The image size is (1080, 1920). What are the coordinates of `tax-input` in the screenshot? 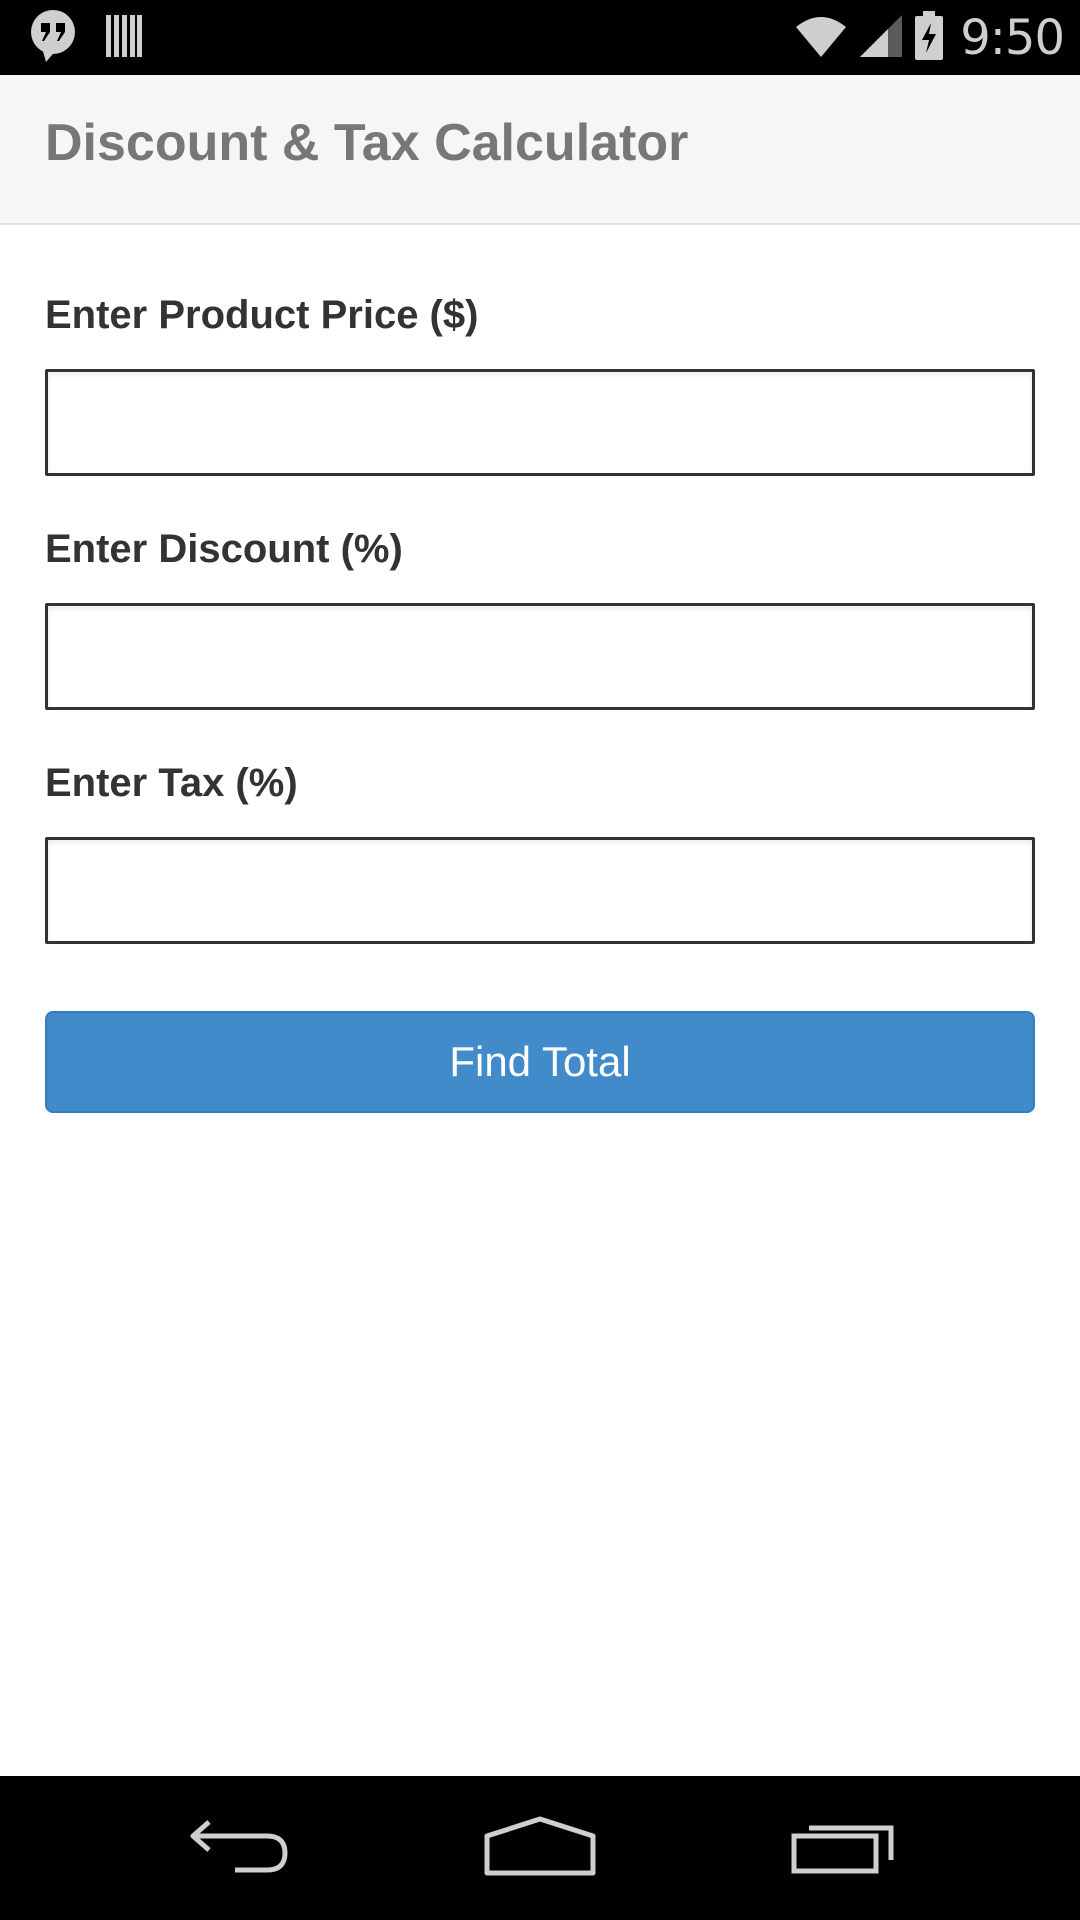 It's located at (540, 890).